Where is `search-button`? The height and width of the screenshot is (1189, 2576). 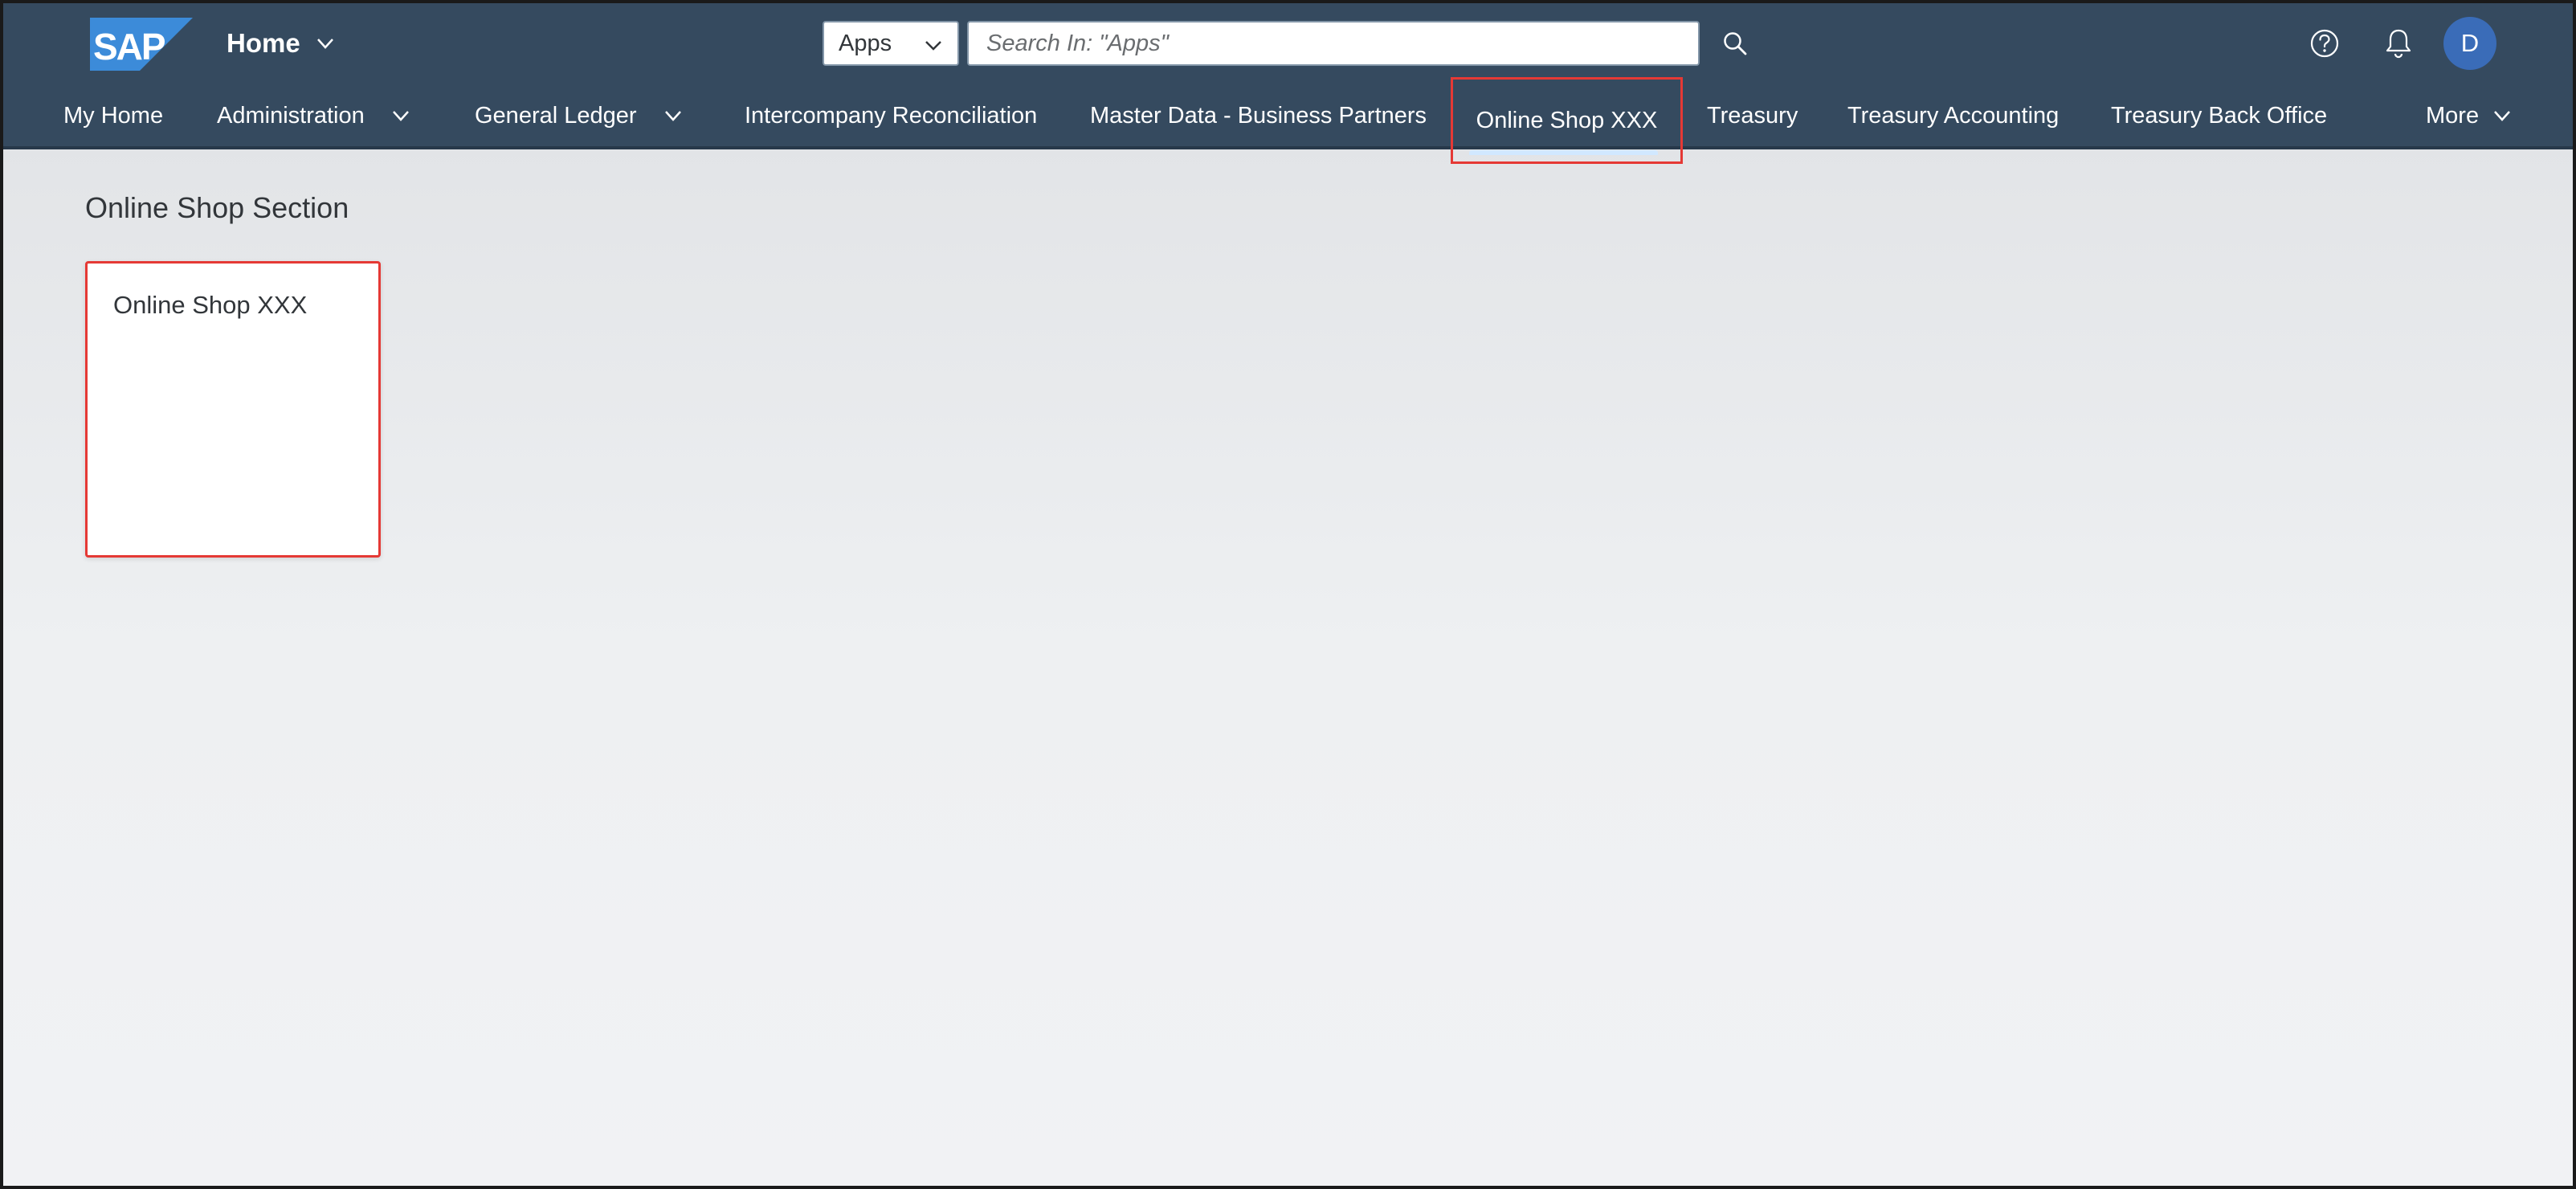
search-button is located at coordinates (1735, 43).